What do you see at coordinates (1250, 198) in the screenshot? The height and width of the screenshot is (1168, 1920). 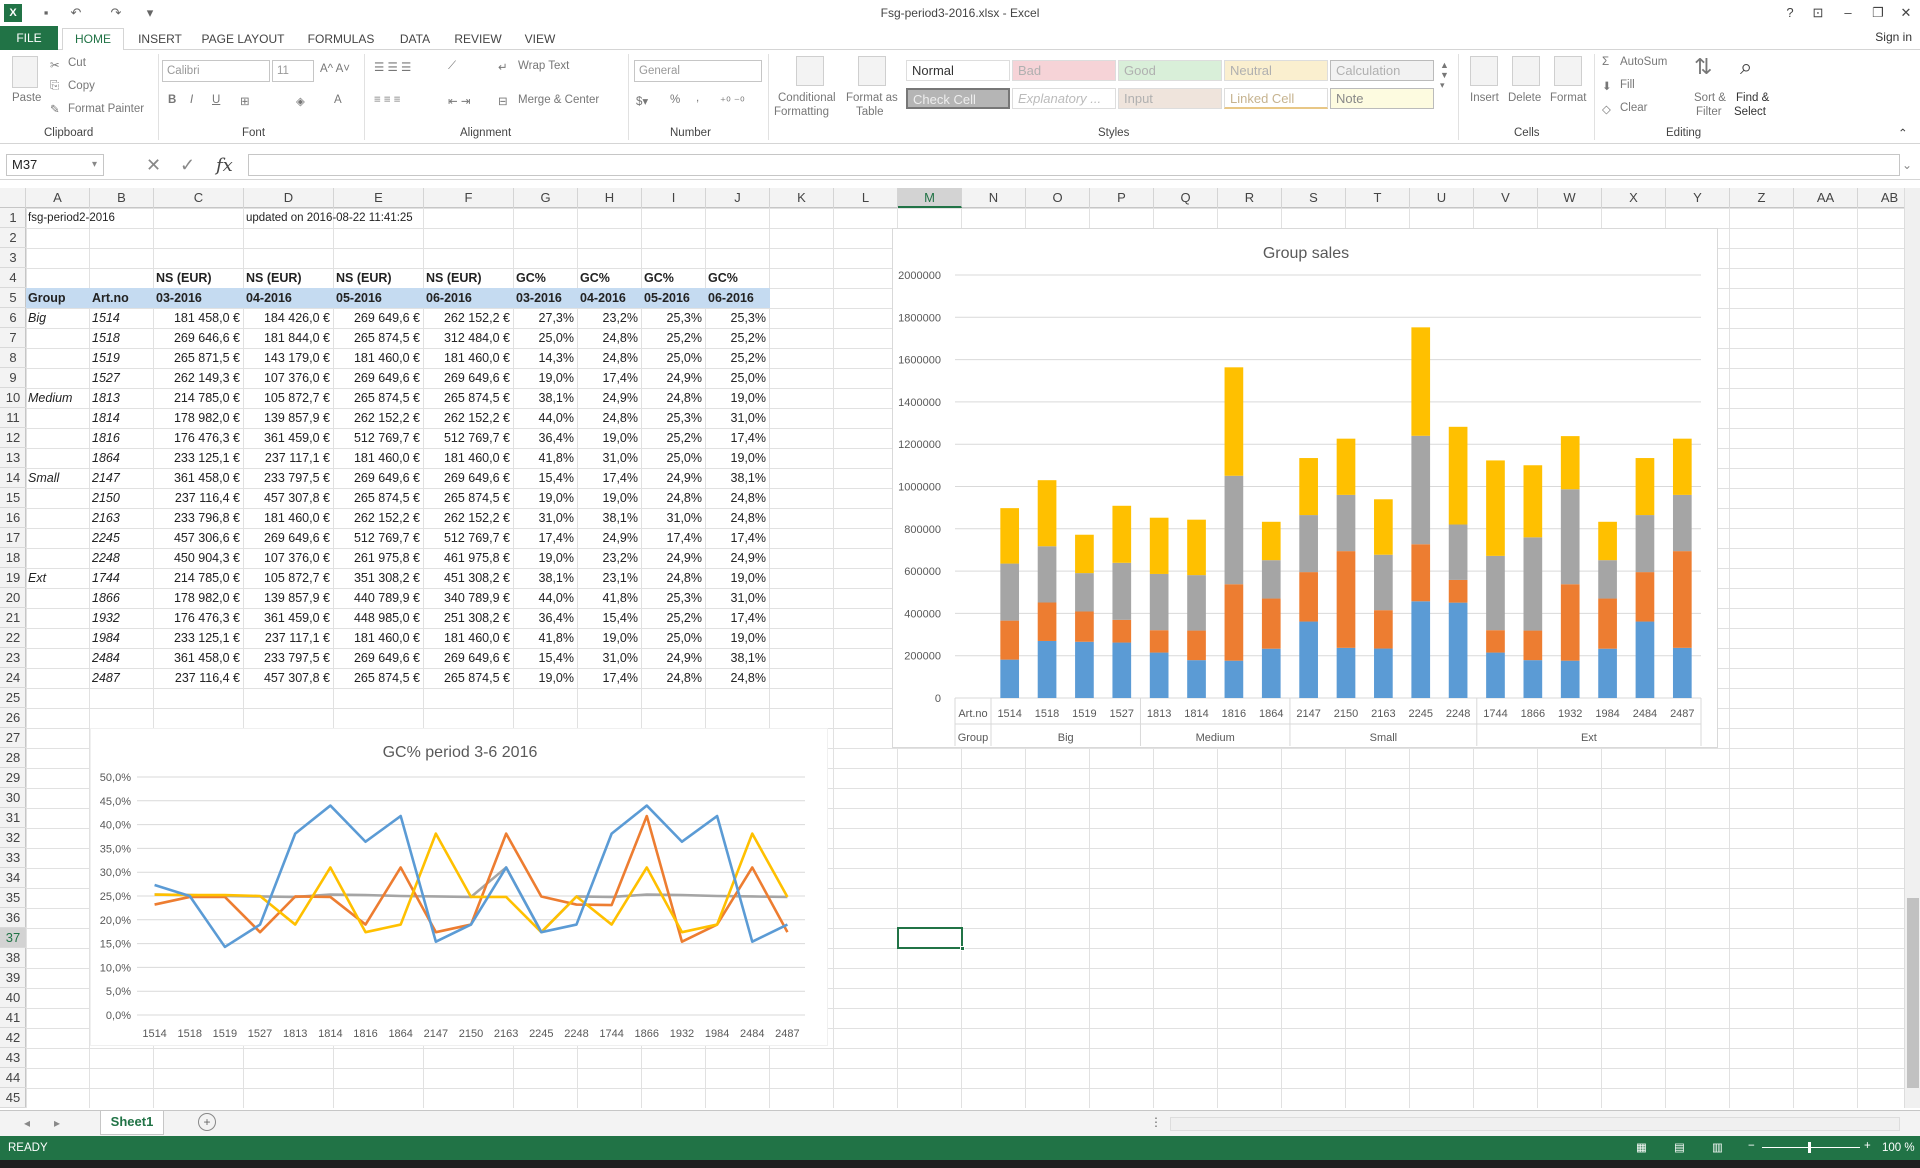 I see `column-header: R` at bounding box center [1250, 198].